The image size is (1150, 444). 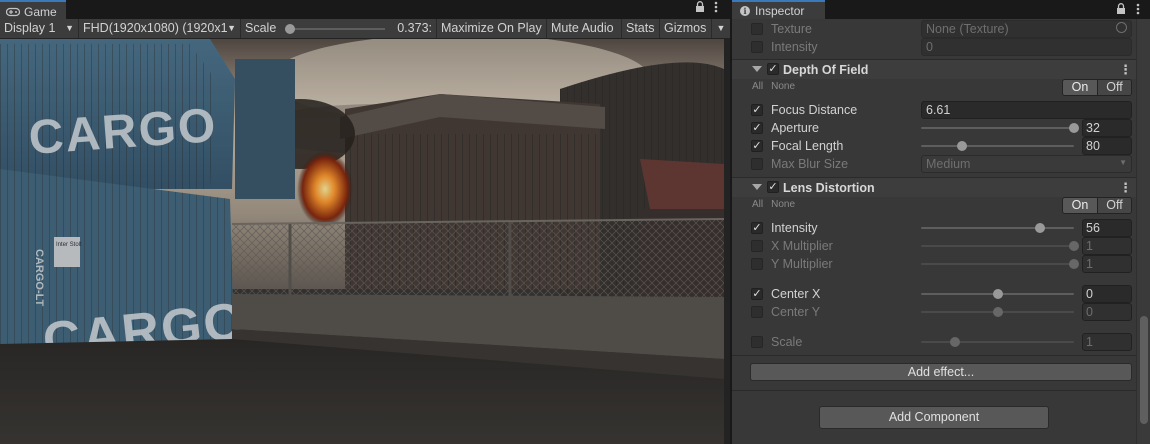 I want to click on center-y-field: 0, so click(x=1107, y=312).